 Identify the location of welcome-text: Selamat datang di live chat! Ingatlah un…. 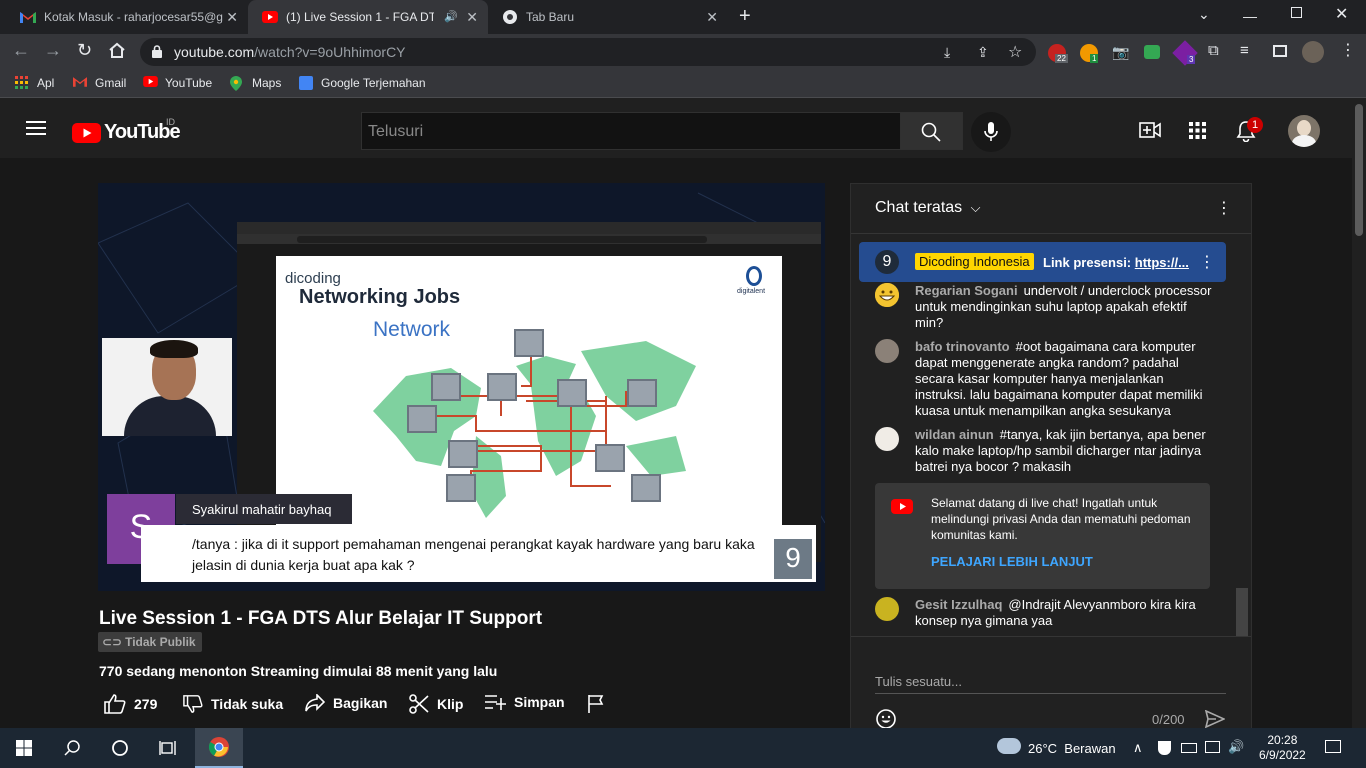
(1061, 519).